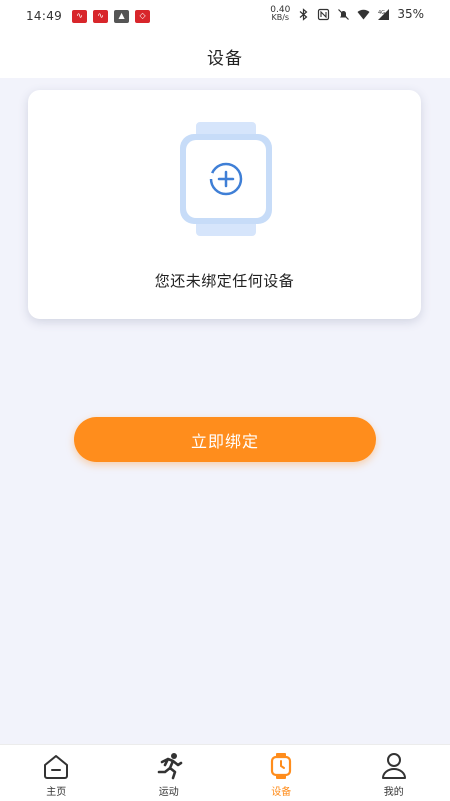 This screenshot has height=801, width=450. What do you see at coordinates (56, 766) in the screenshot?
I see `home-icon` at bounding box center [56, 766].